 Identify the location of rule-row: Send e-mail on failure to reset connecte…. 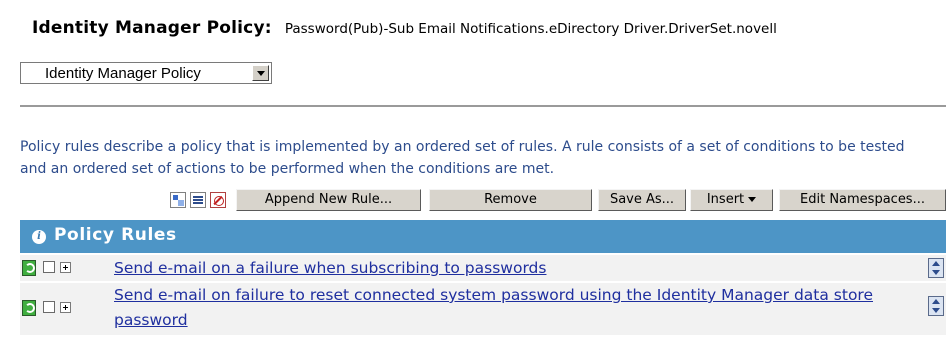
(483, 309).